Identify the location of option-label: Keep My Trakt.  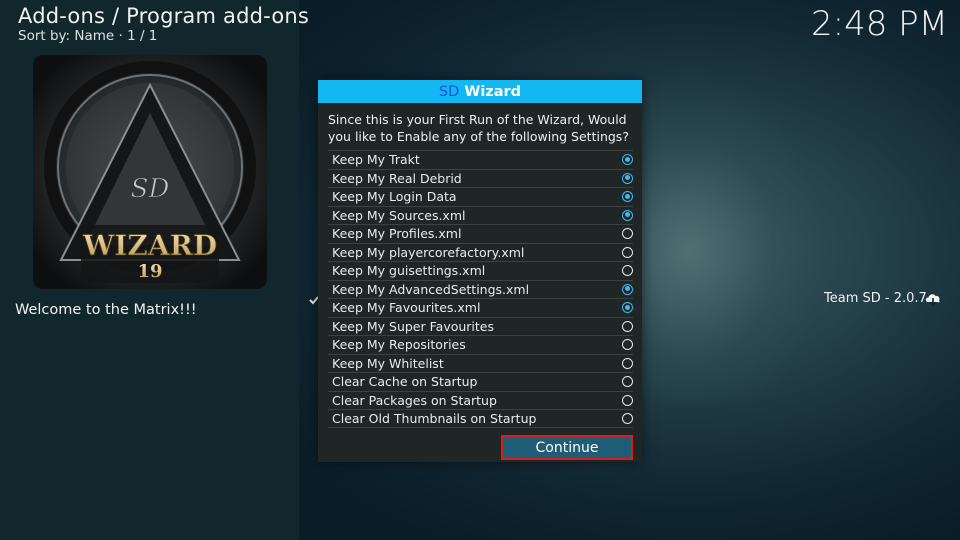
(376, 159).